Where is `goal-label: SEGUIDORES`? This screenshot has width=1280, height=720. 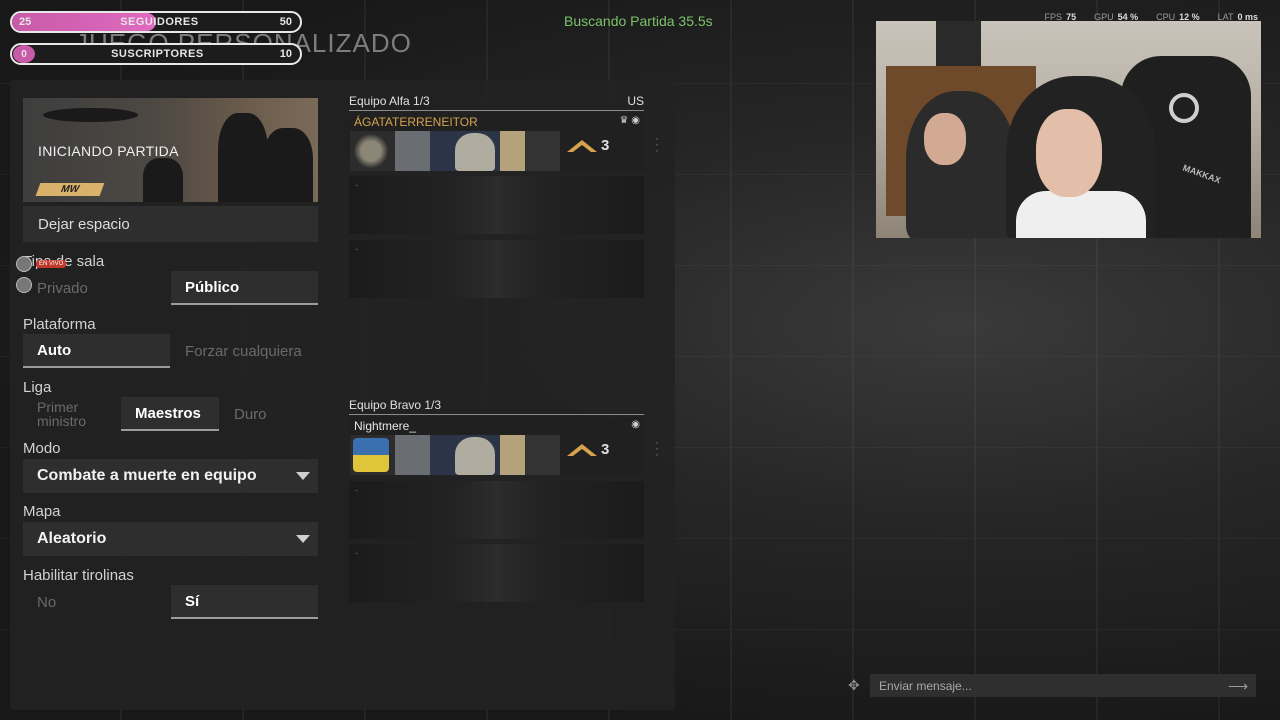
goal-label: SEGUIDORES is located at coordinates (159, 22).